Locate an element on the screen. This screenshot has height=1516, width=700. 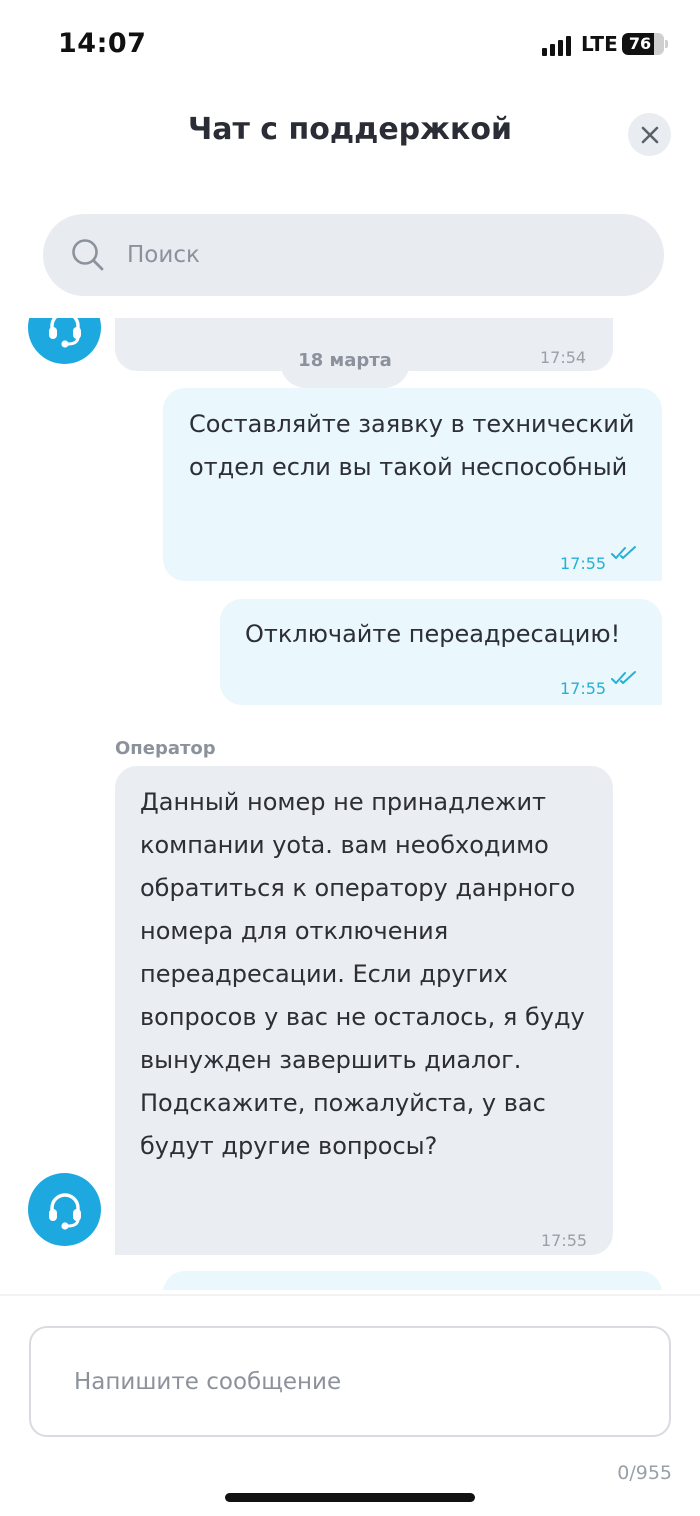
message-composer is located at coordinates (350, 1381).